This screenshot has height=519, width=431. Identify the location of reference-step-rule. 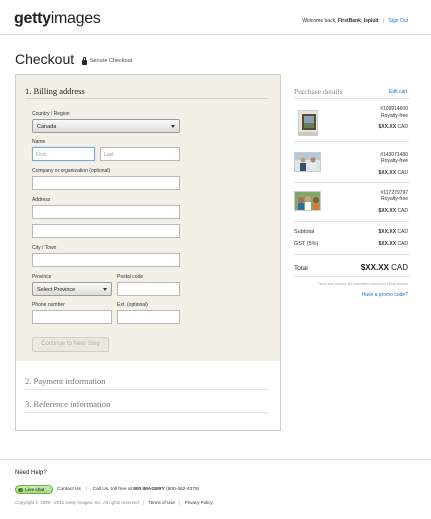
(146, 412).